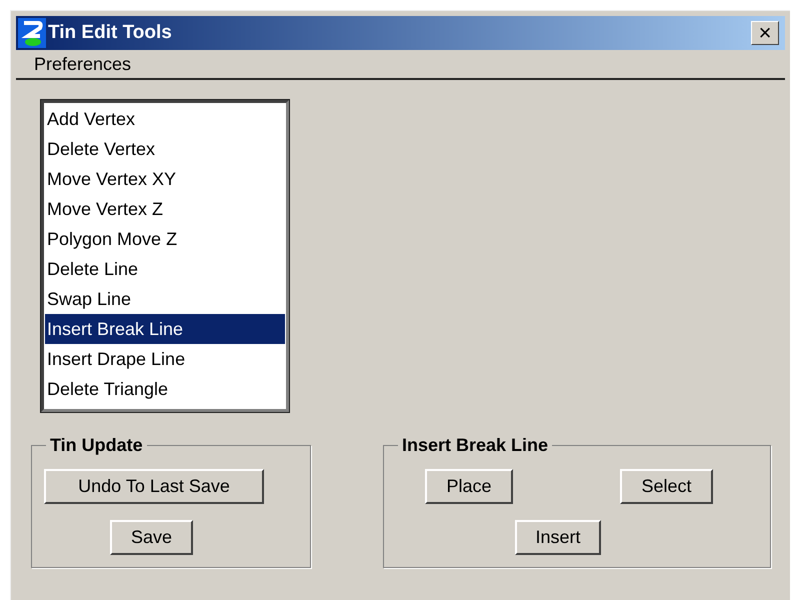 The height and width of the screenshot is (600, 801). Describe the element at coordinates (469, 486) in the screenshot. I see `place-button: Place` at that location.